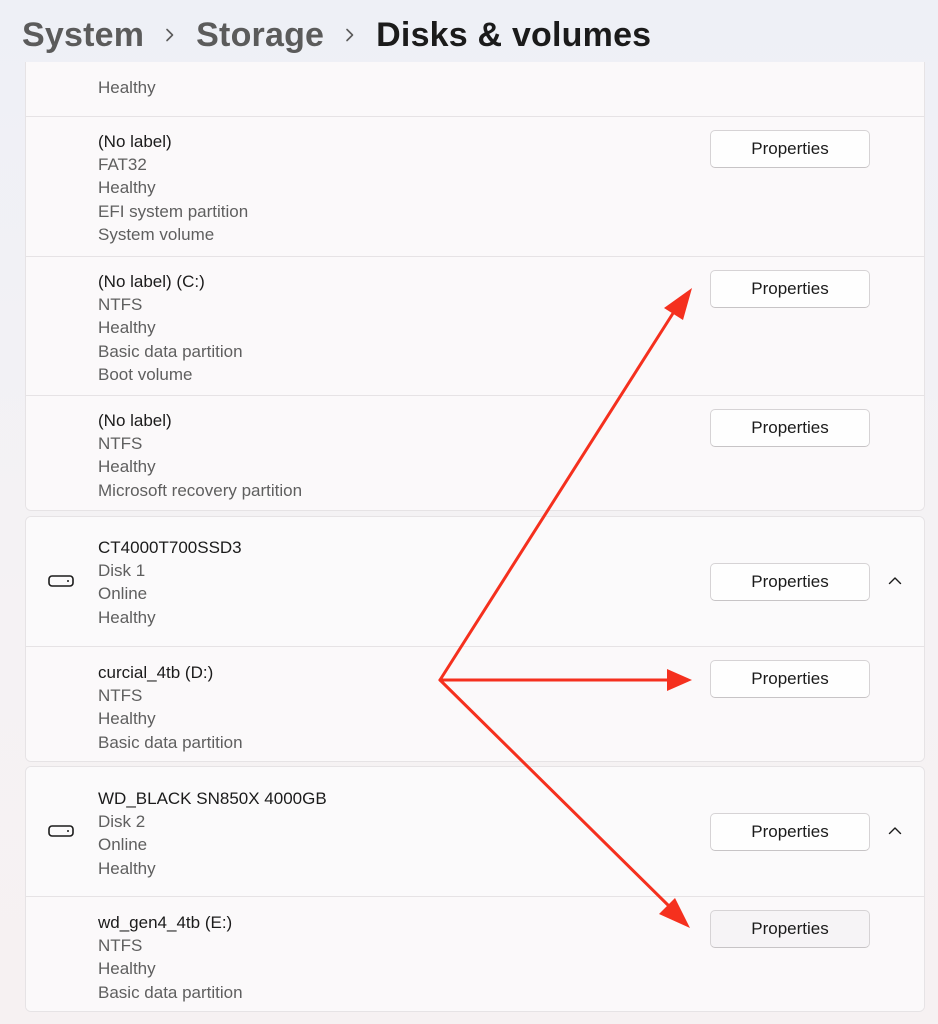 The width and height of the screenshot is (938, 1024). Describe the element at coordinates (156, 672) in the screenshot. I see `volume-name: curcial_4tb (D:)` at that location.